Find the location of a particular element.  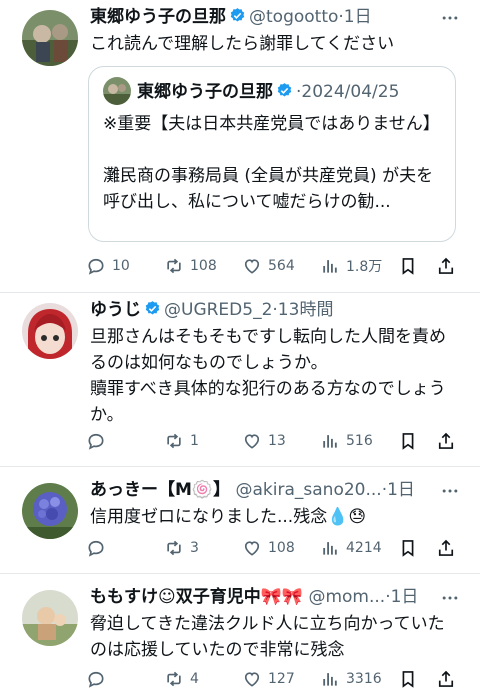

repost-count: 3 is located at coordinates (194, 548).